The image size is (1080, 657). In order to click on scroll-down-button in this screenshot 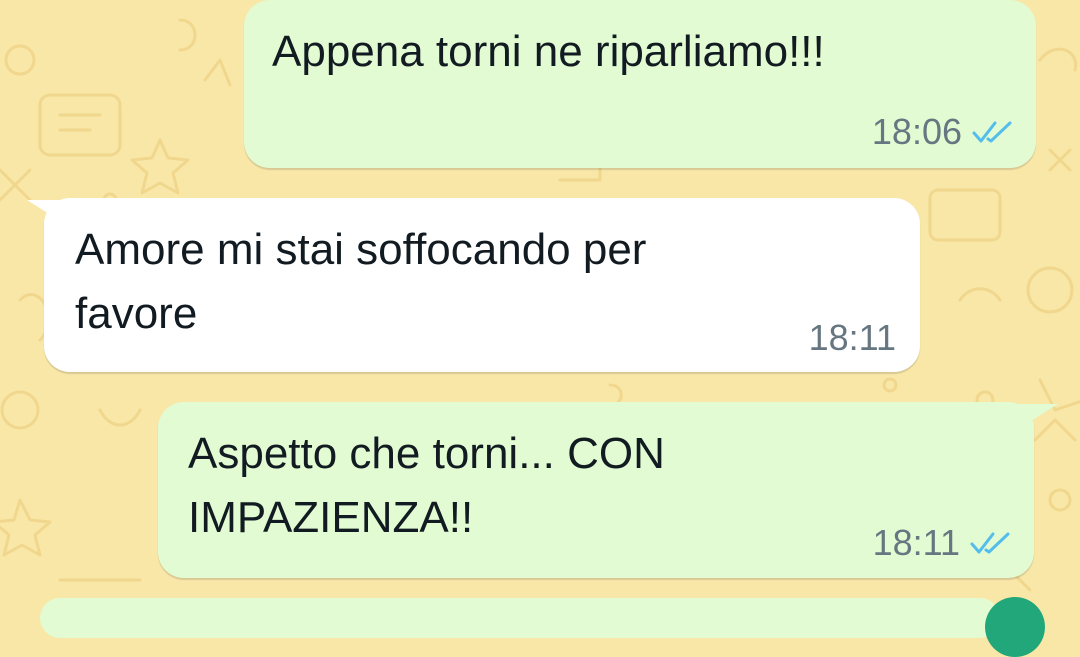, I will do `click(1015, 627)`.